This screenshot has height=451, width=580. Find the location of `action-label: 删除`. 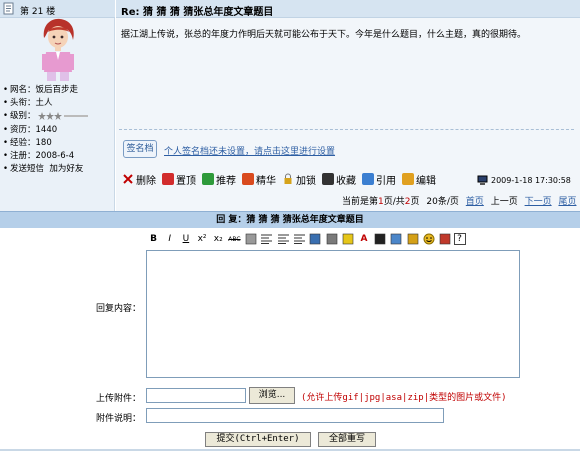

action-label: 删除 is located at coordinates (146, 181).